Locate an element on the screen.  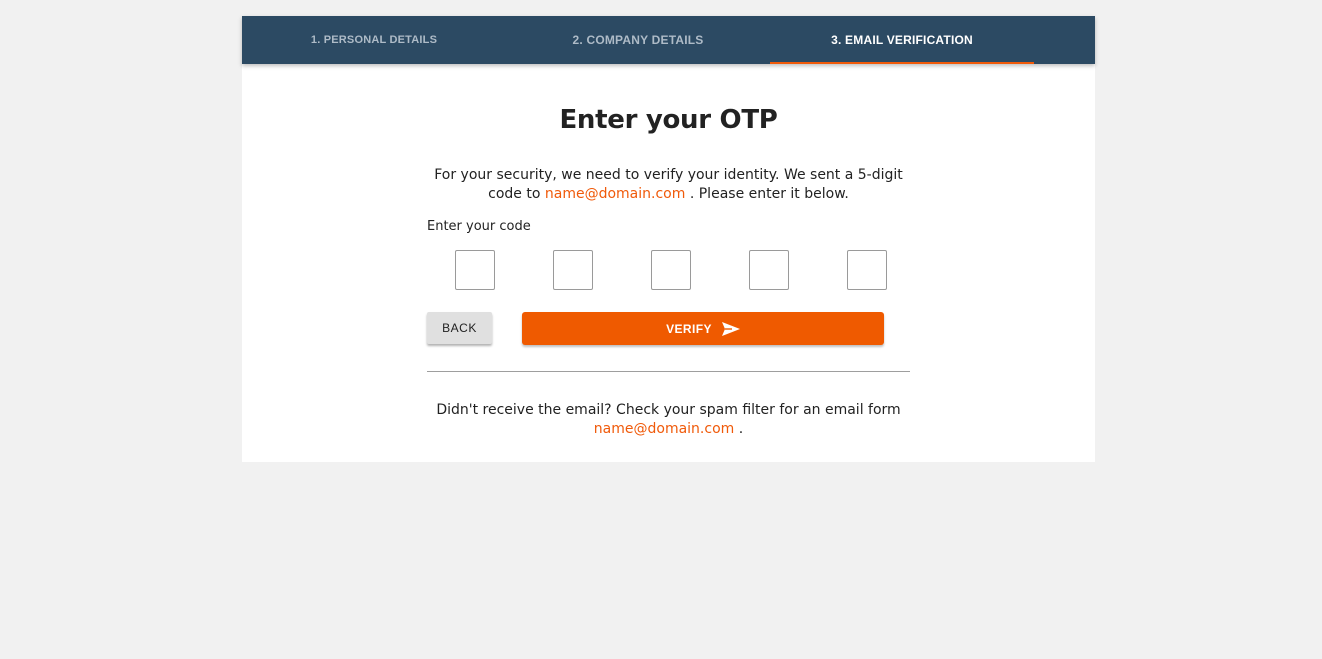
verify-button: VERIFY is located at coordinates (703, 328).